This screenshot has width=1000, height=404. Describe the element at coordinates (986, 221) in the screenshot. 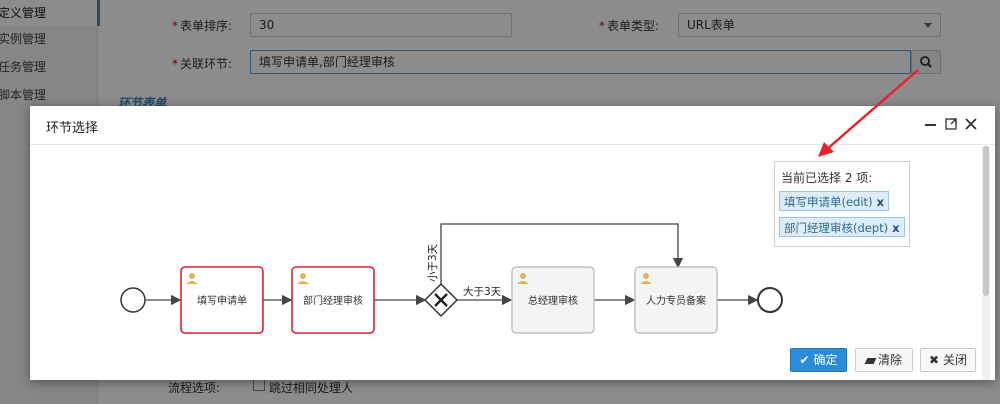

I see `scroll-thumb` at that location.